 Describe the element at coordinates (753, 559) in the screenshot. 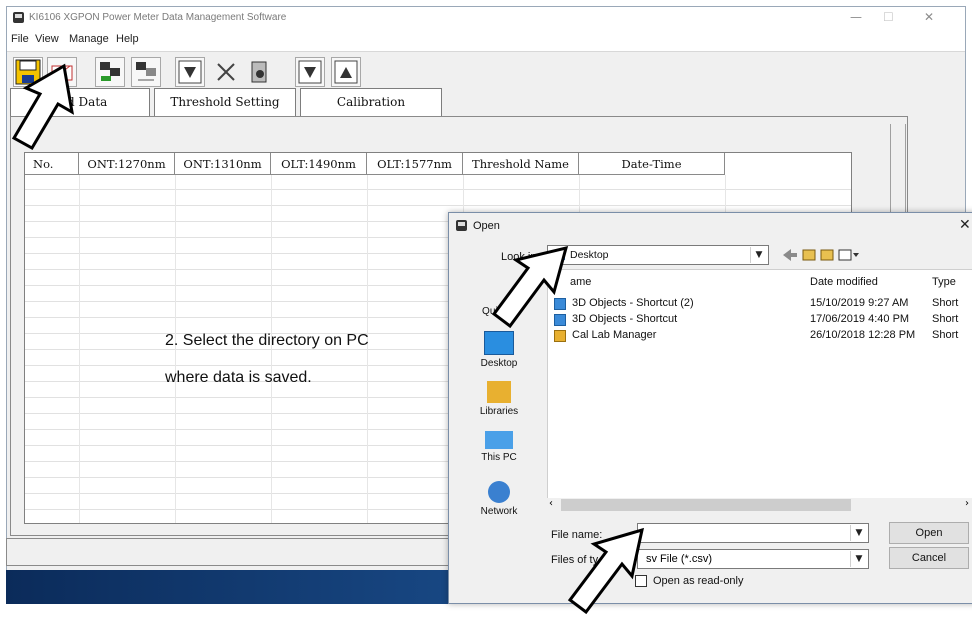

I see `files-of-type-dropdown: sv File (*.csv) ▼` at that location.